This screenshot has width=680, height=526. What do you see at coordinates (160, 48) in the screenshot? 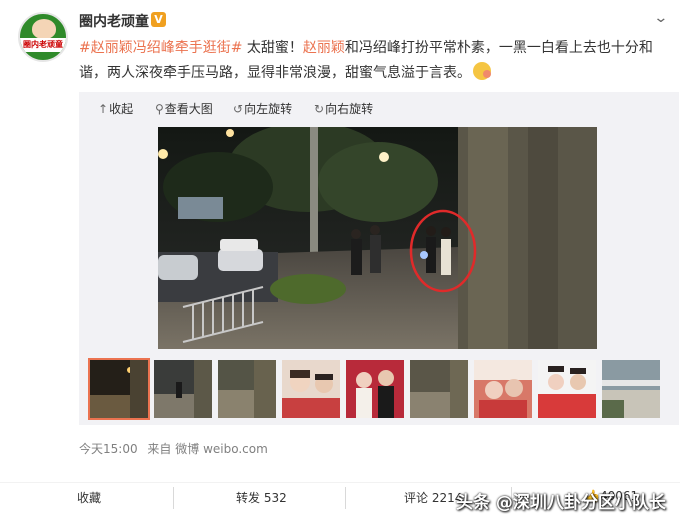
I see `topic-tag-link: #赵丽颖冯绍峰牵手逛街#` at bounding box center [160, 48].